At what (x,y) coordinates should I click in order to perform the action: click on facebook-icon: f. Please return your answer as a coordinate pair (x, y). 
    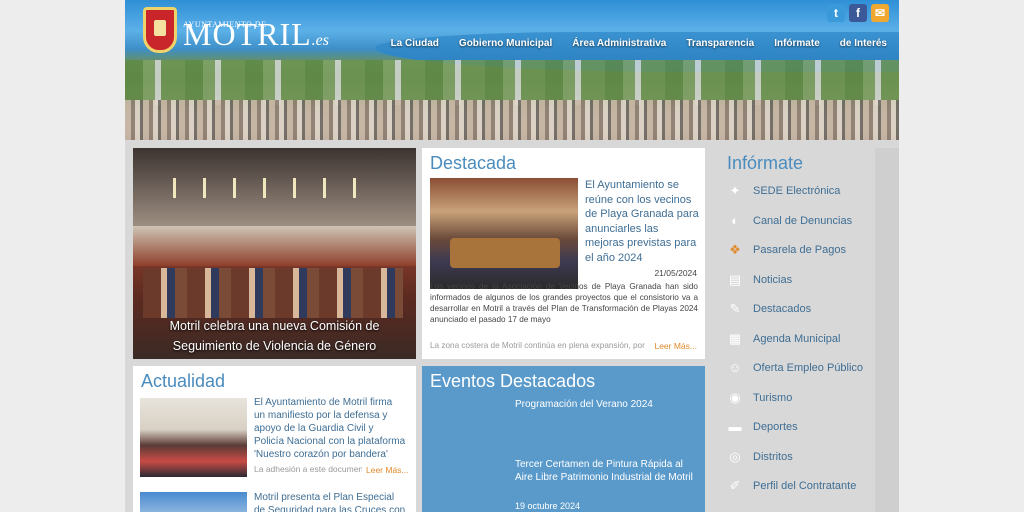
    Looking at the image, I should click on (858, 13).